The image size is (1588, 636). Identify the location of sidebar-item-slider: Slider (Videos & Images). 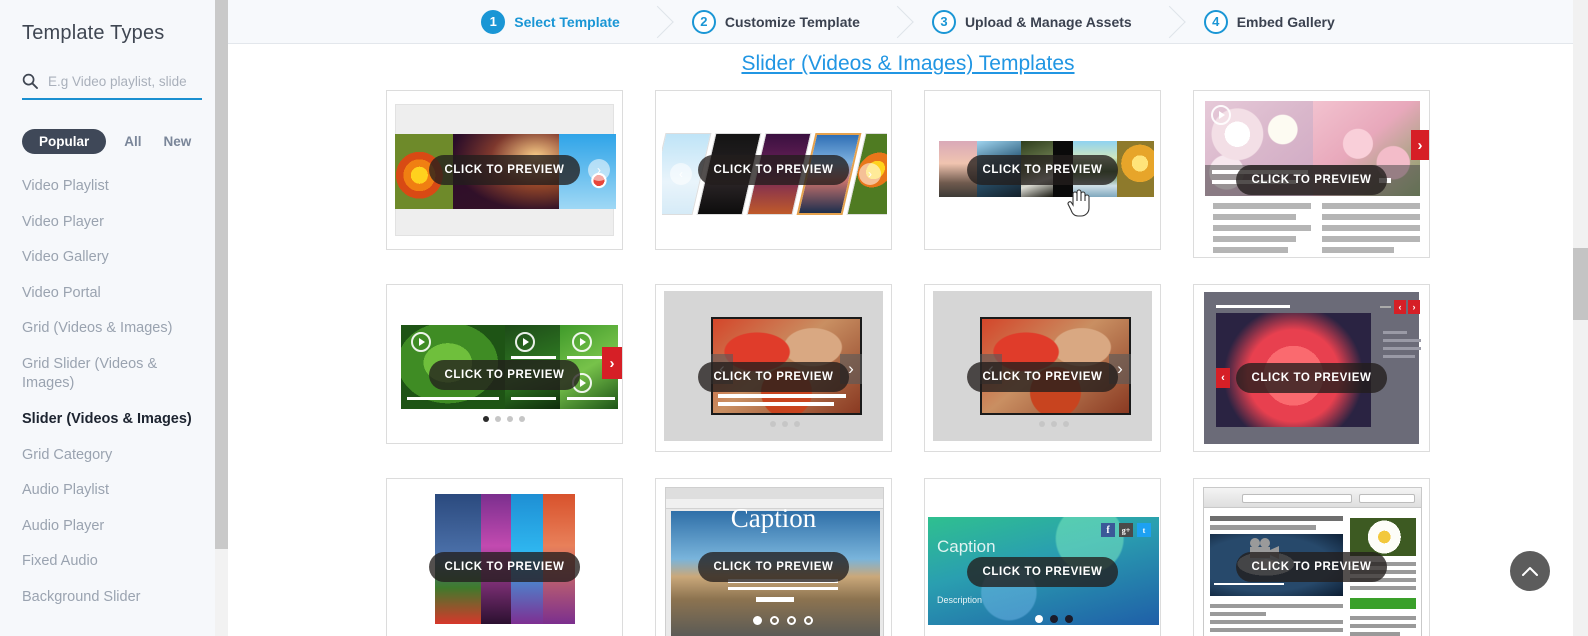
(114, 420).